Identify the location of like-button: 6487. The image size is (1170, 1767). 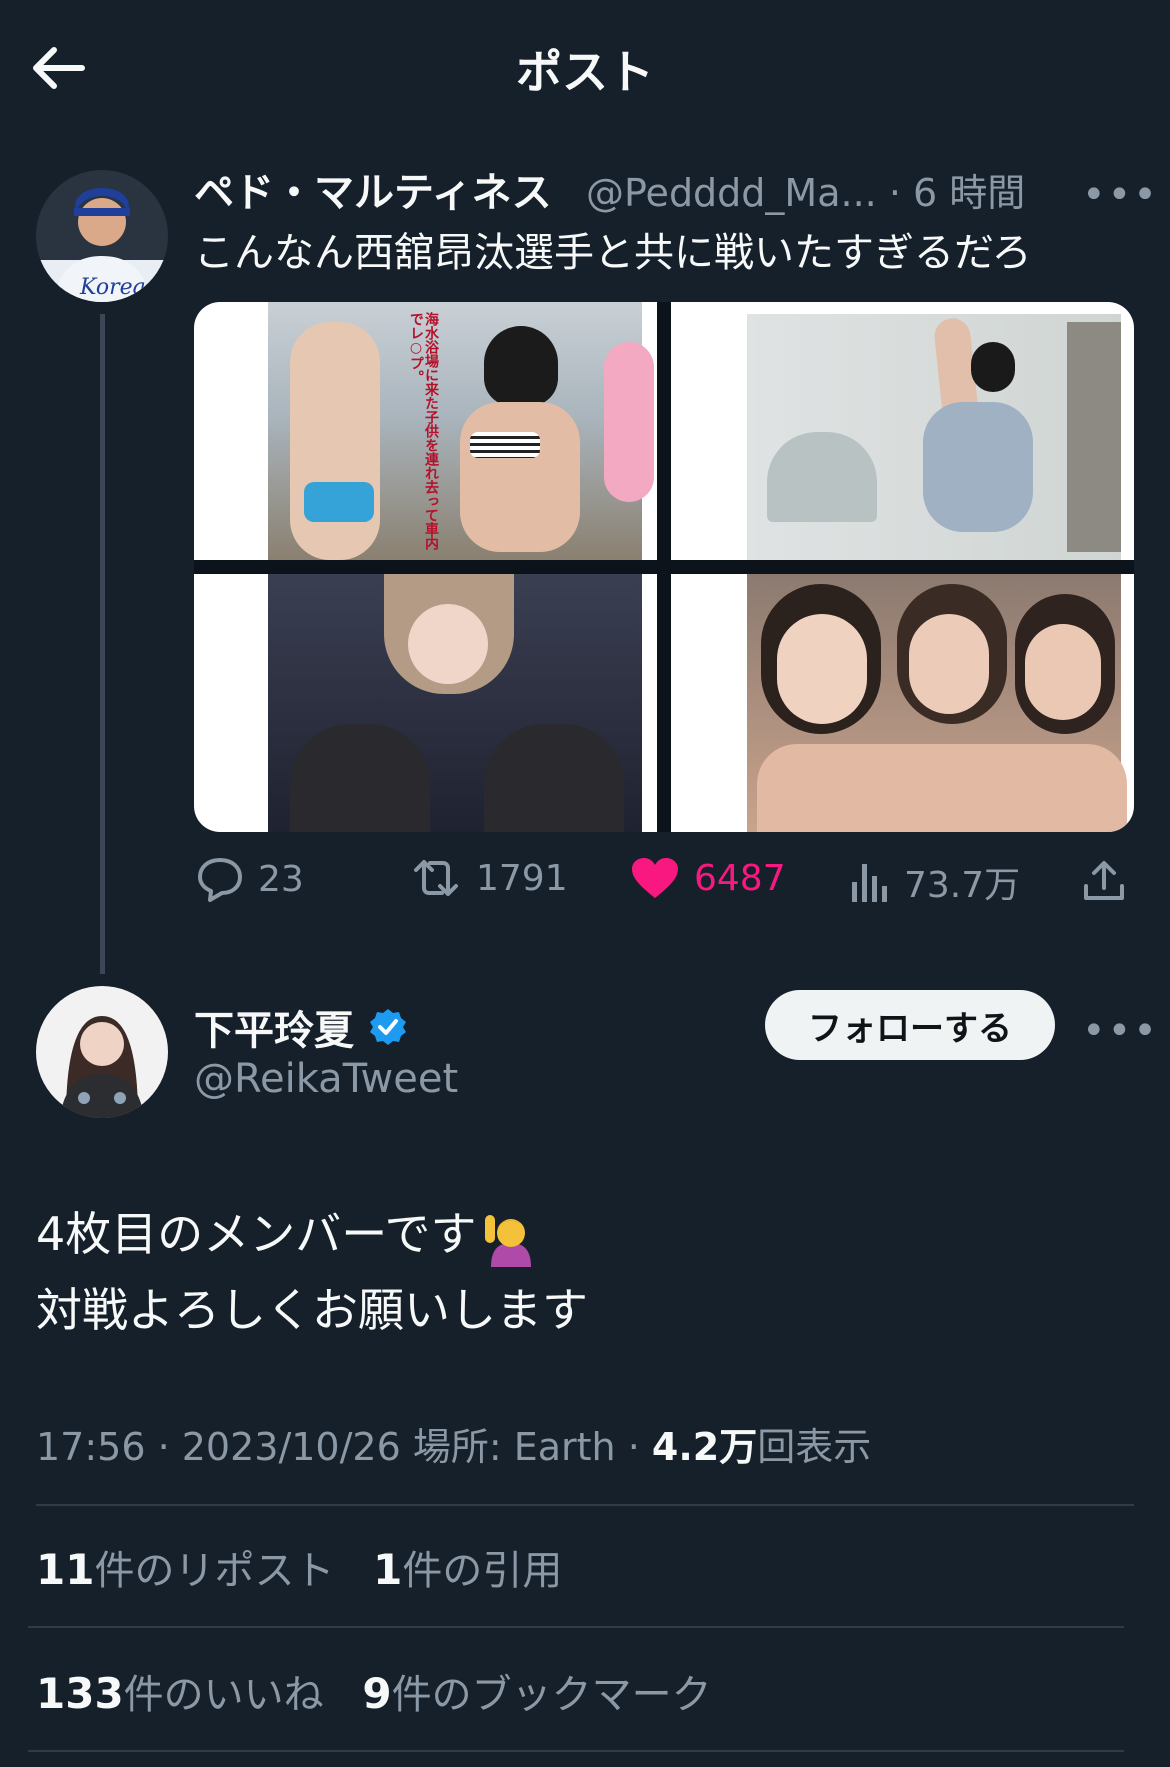
(708, 878).